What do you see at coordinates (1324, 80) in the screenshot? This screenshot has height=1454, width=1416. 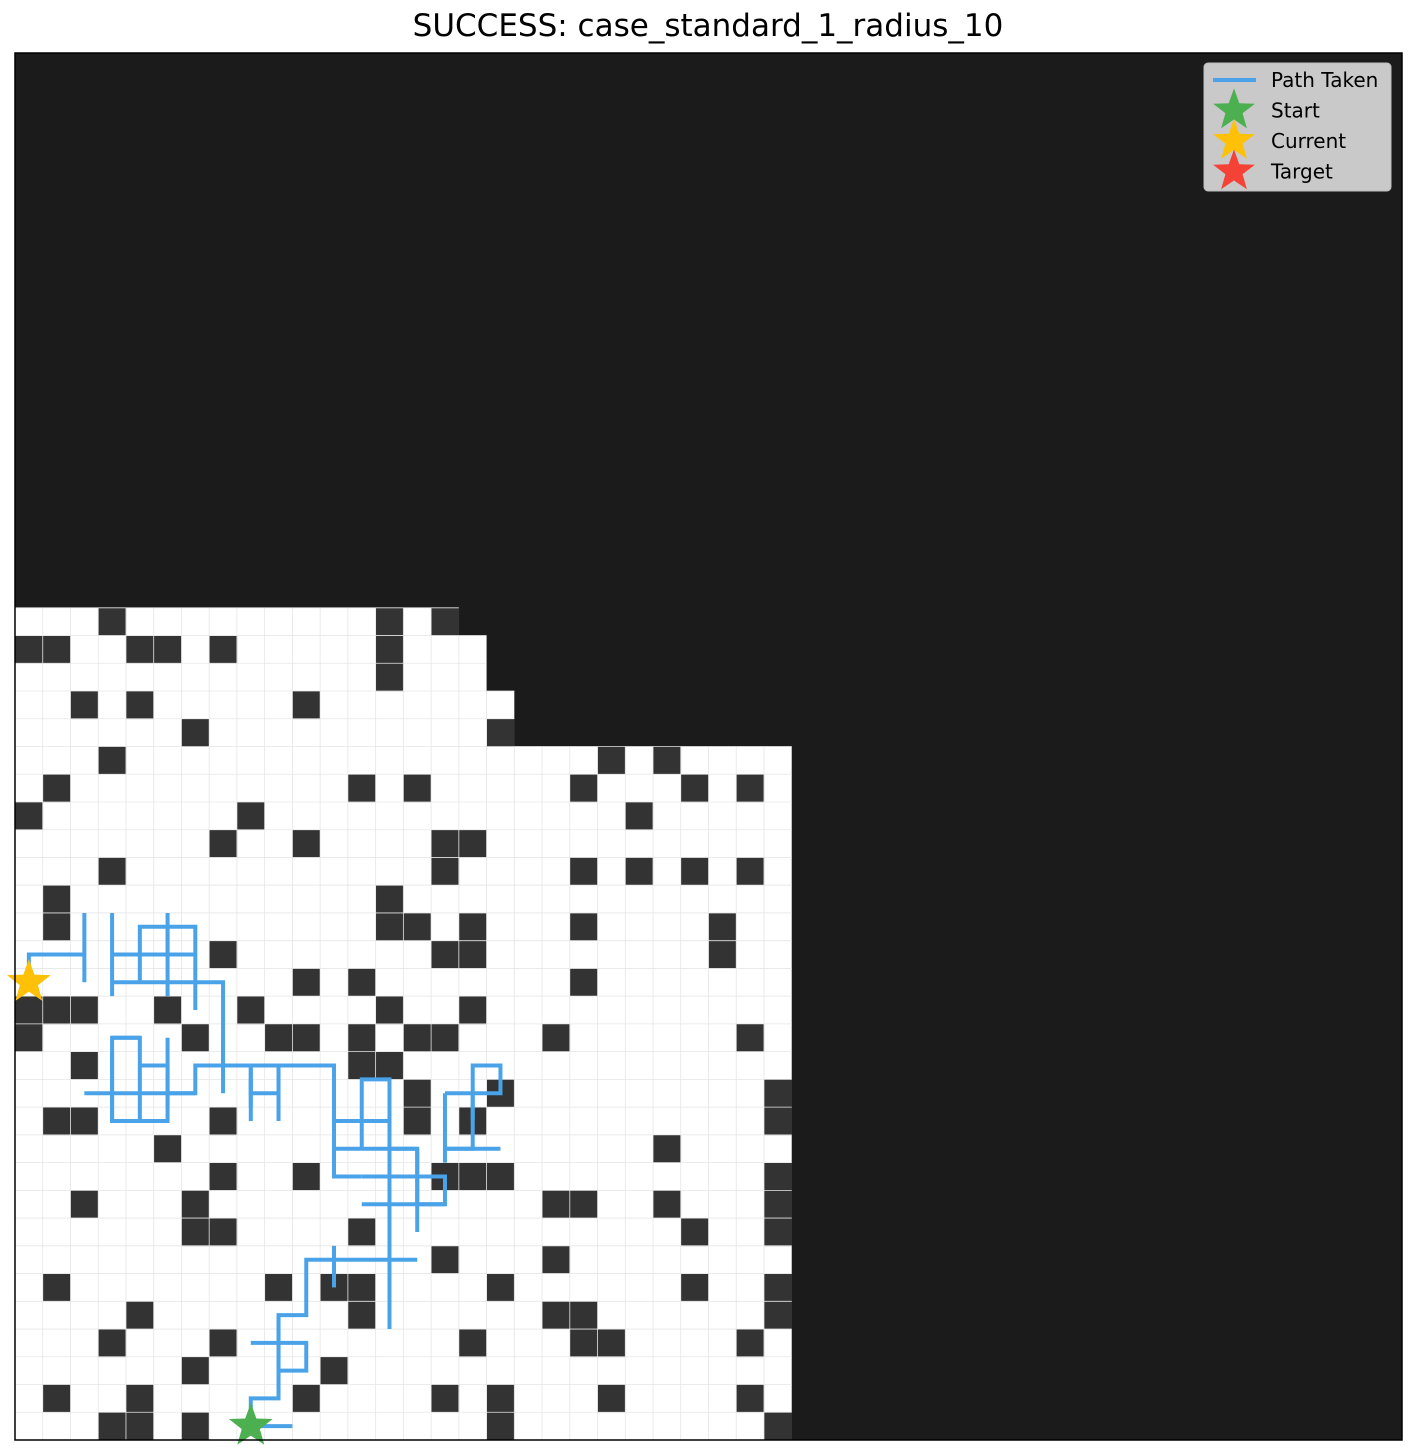 I see `legend-label: Path Taken` at bounding box center [1324, 80].